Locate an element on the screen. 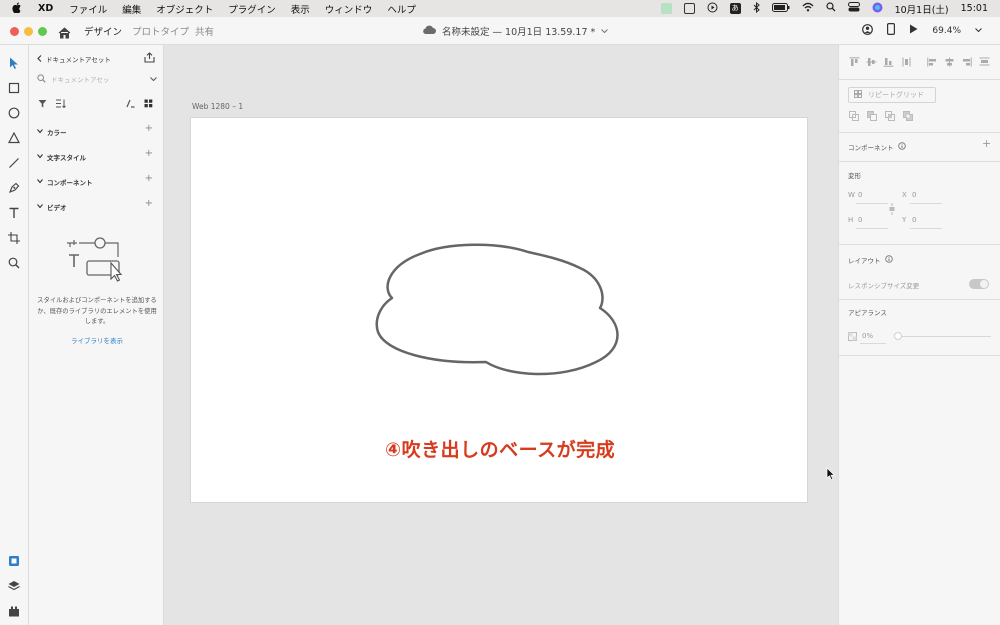  ellipse-tool-icon is located at coordinates (14, 112).